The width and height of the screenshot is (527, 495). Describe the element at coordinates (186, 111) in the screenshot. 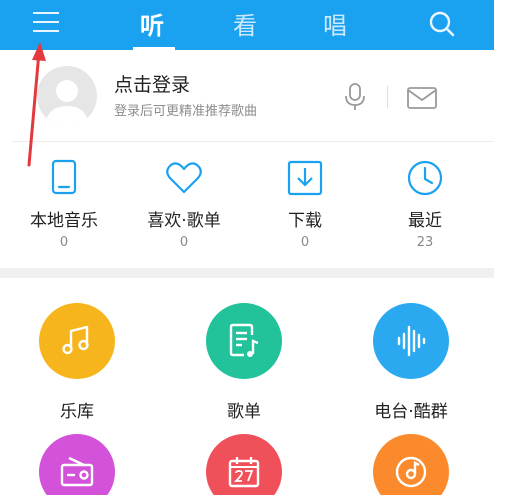

I see `login-subtitle: 登录后可更精准推荐歌曲` at that location.